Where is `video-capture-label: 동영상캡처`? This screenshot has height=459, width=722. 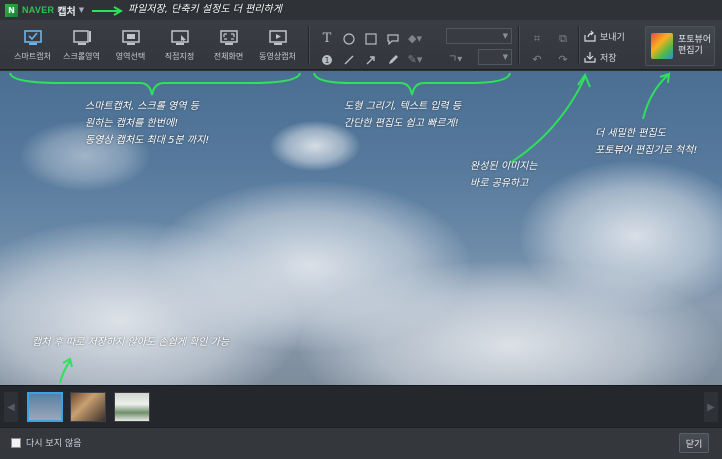
video-capture-label: 동영상캡처 is located at coordinates (277, 56).